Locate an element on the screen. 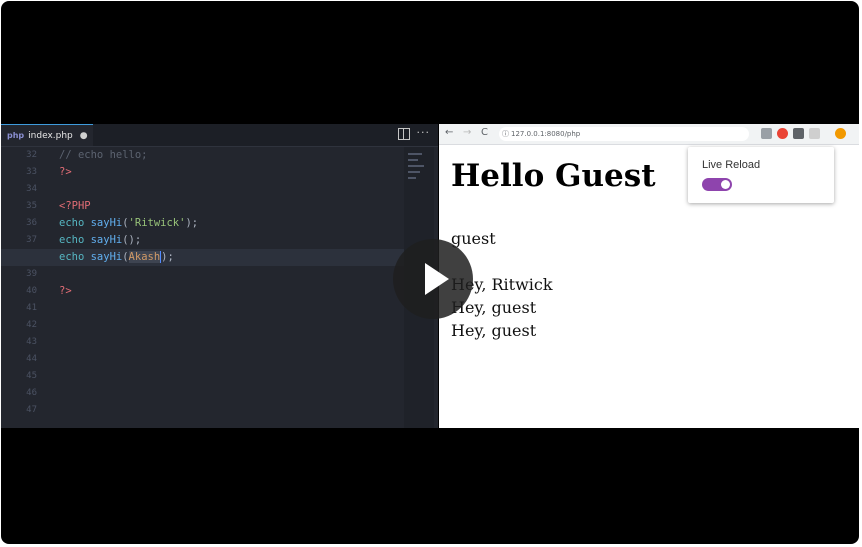 The width and height of the screenshot is (862, 547). split-editor-icon is located at coordinates (404, 134).